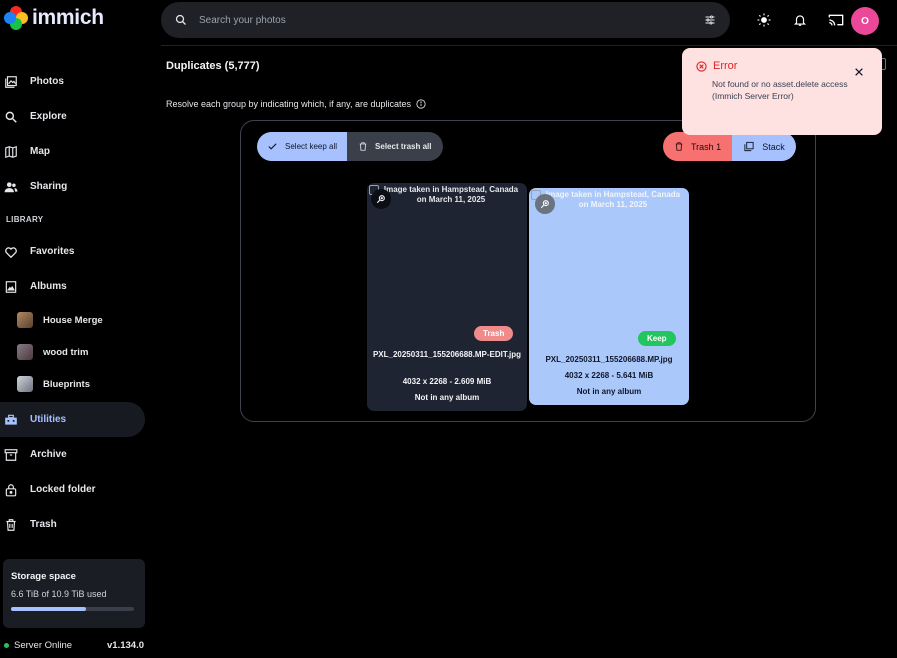 The image size is (897, 658). What do you see at coordinates (725, 66) in the screenshot?
I see `toast-label: Error` at bounding box center [725, 66].